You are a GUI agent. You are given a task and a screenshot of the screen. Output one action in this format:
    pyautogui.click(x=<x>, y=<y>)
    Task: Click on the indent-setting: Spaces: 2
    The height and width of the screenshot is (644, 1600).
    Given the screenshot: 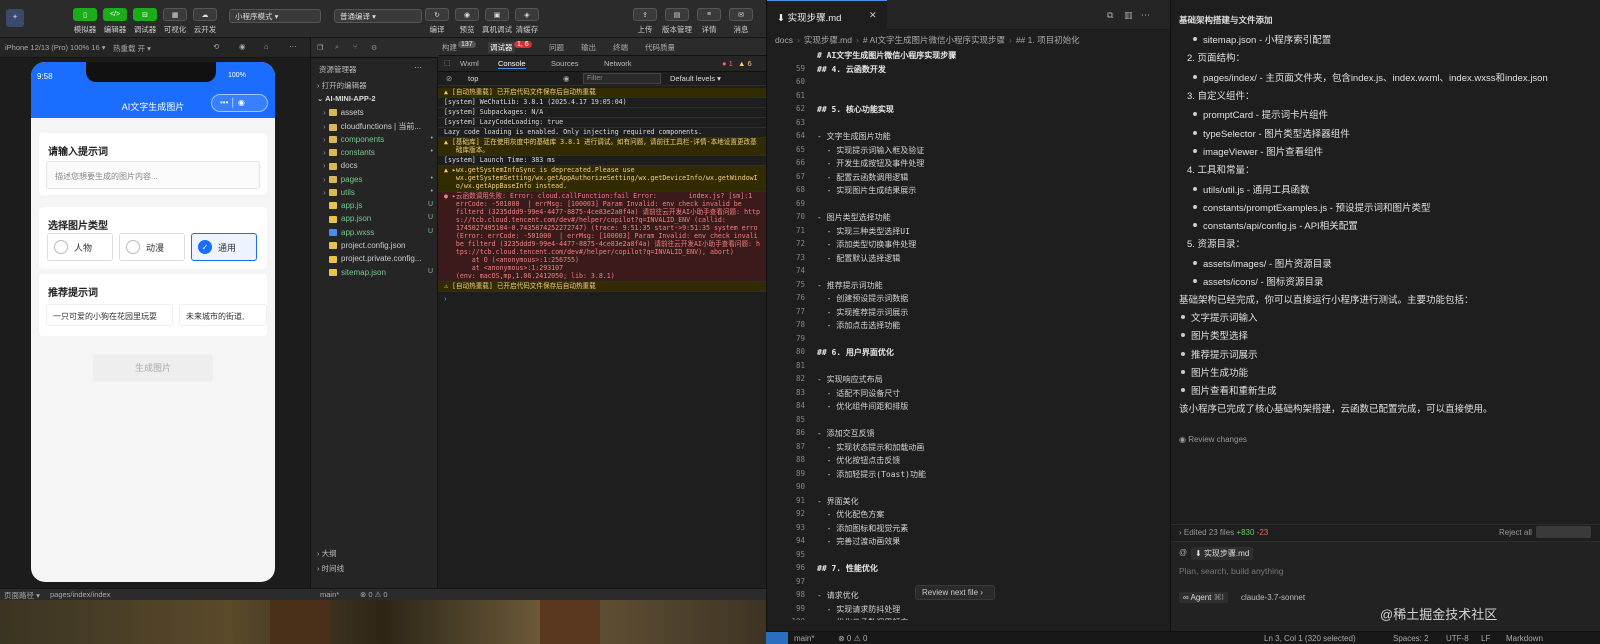 What is the action you would take?
    pyautogui.click(x=1411, y=638)
    